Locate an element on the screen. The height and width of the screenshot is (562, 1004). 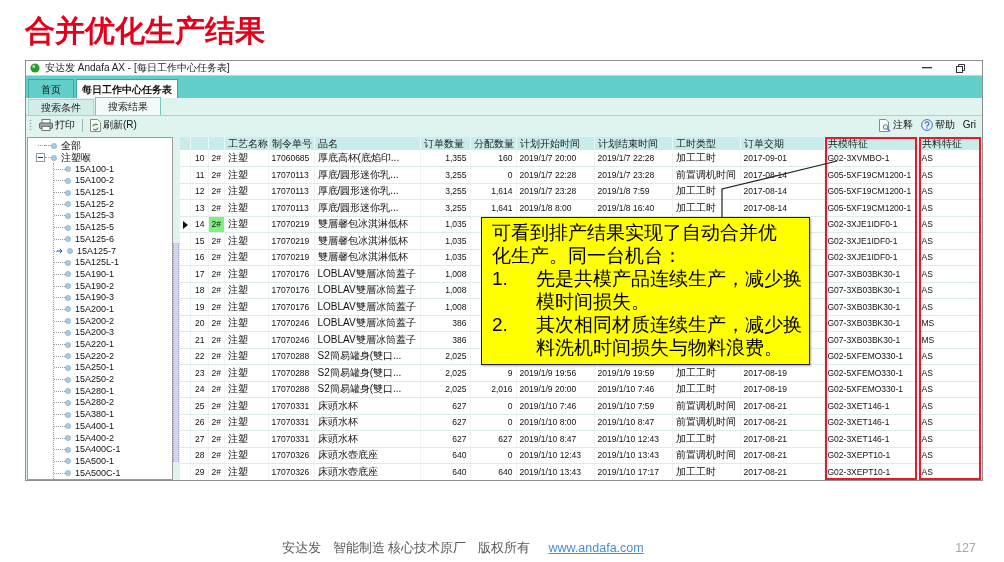
tree-item: 15A190-3 is located at coordinates (90, 298).